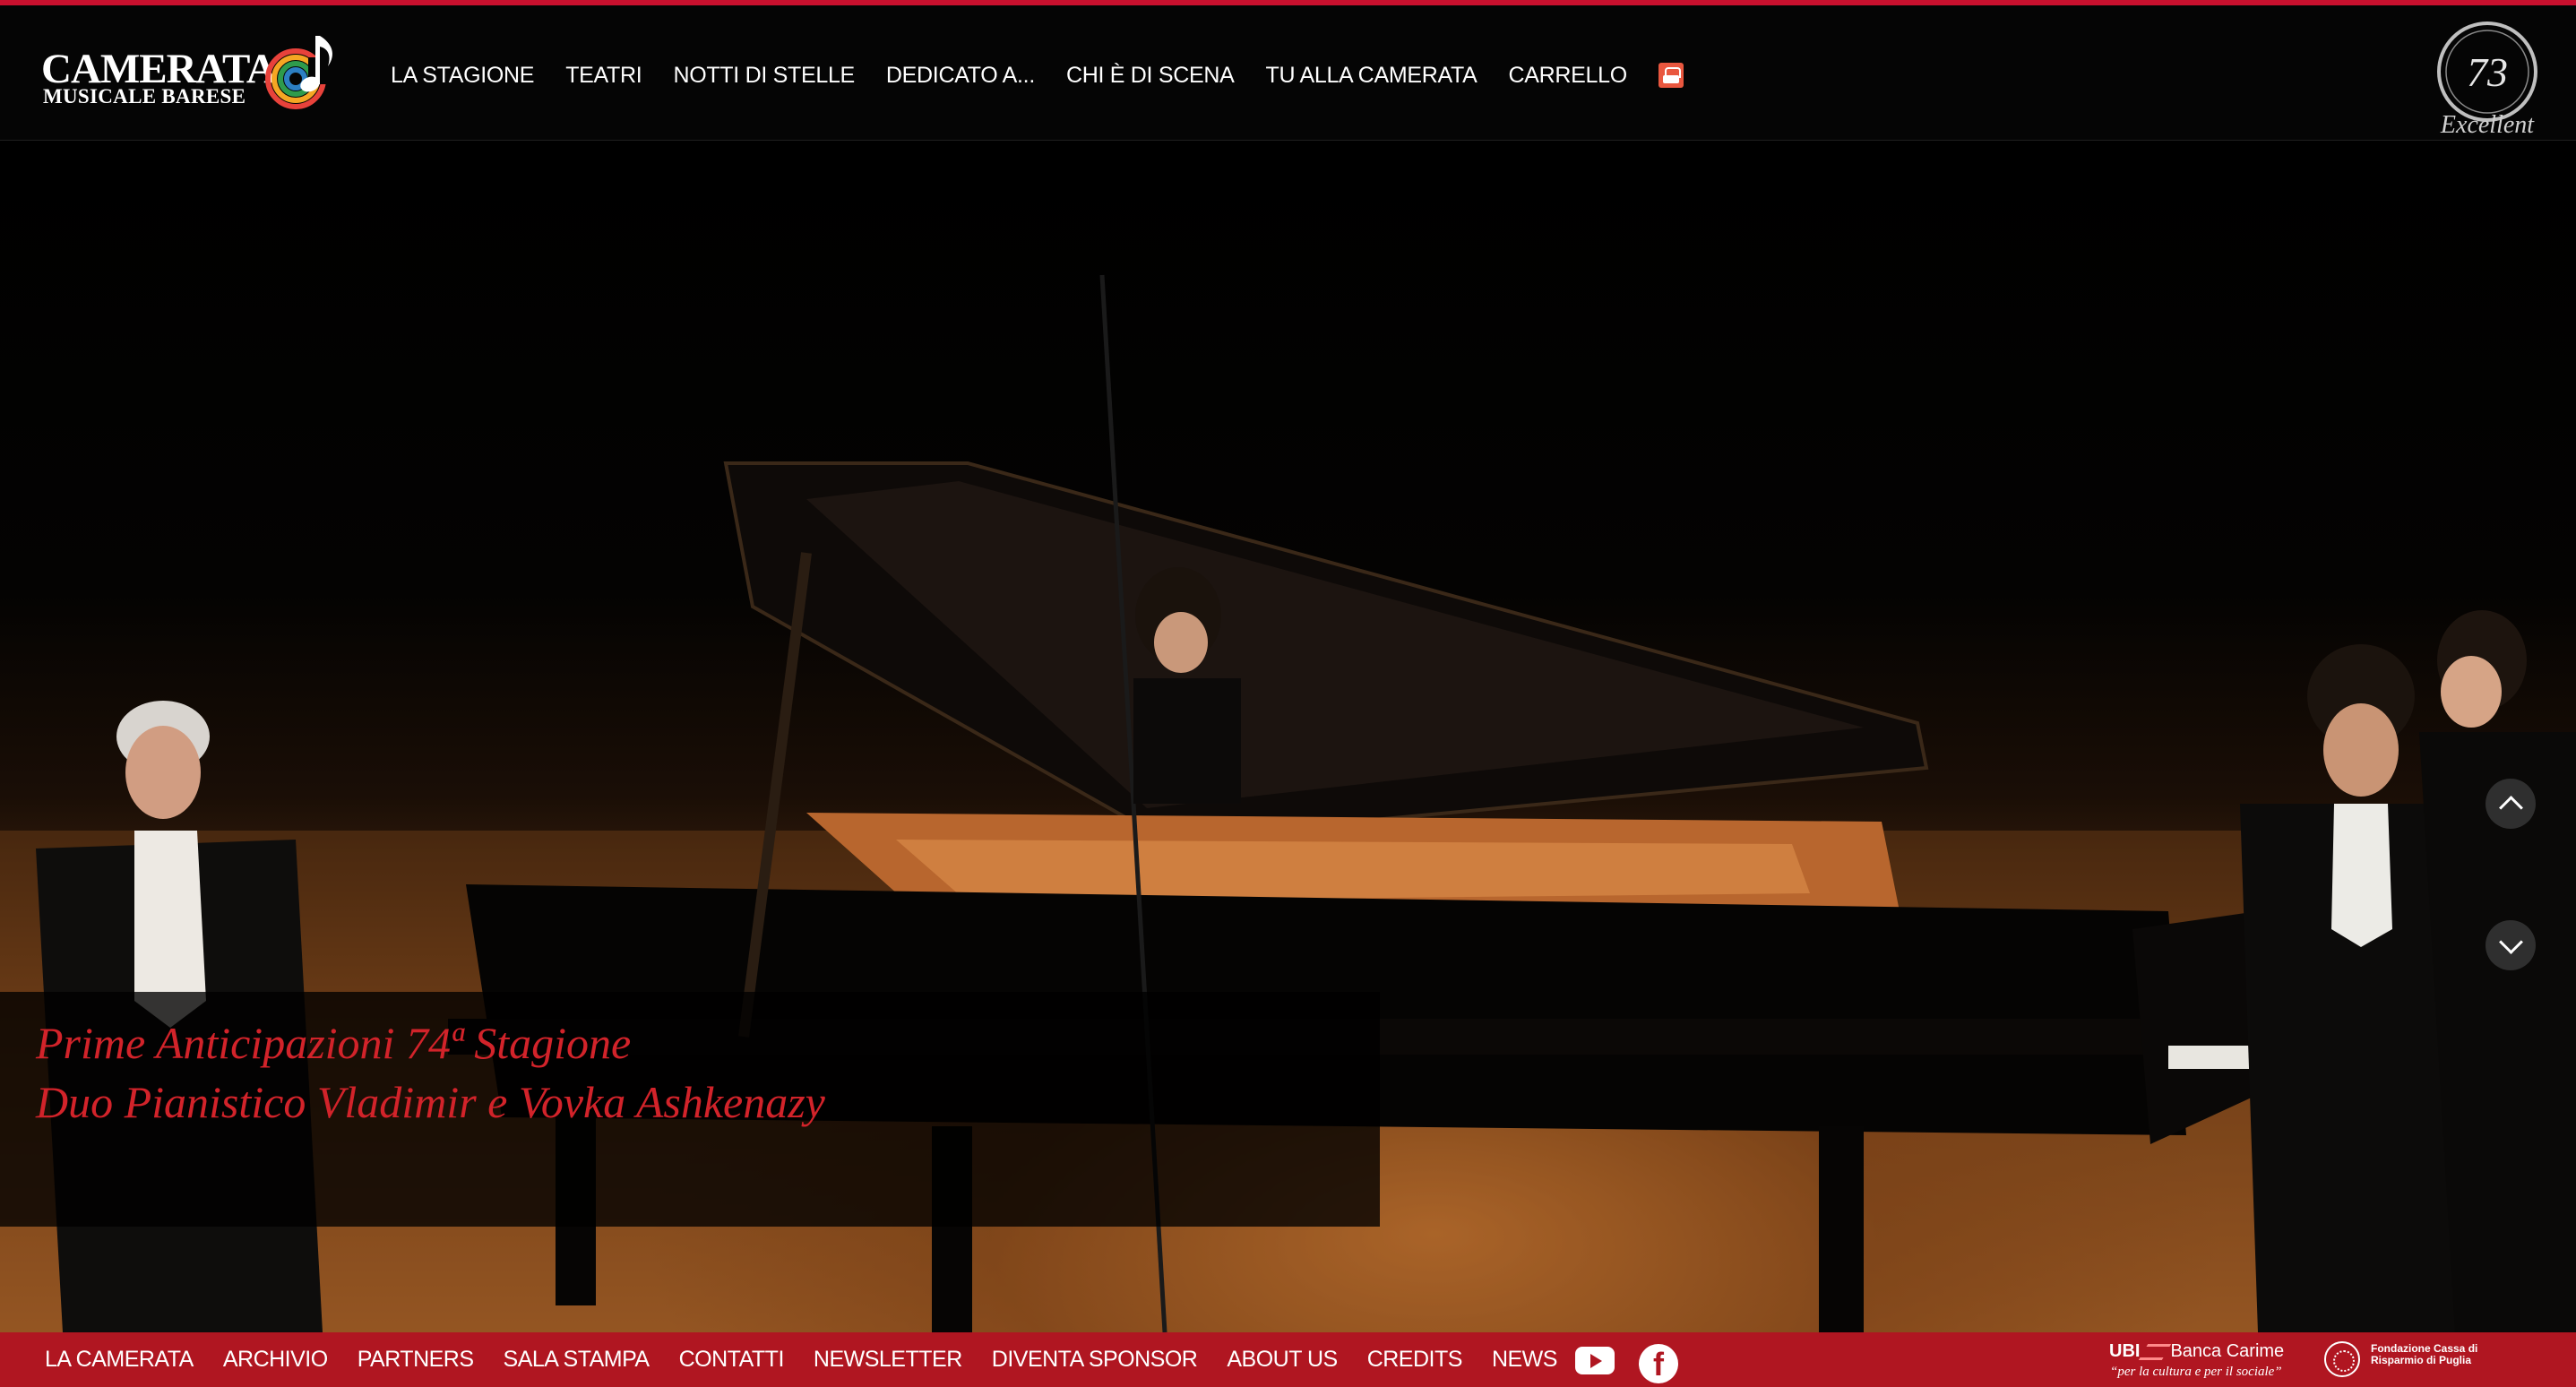  Describe the element at coordinates (2424, 1354) in the screenshot. I see `fondazione-text: Fondazione Cassa di Risparmio di Puglia` at that location.